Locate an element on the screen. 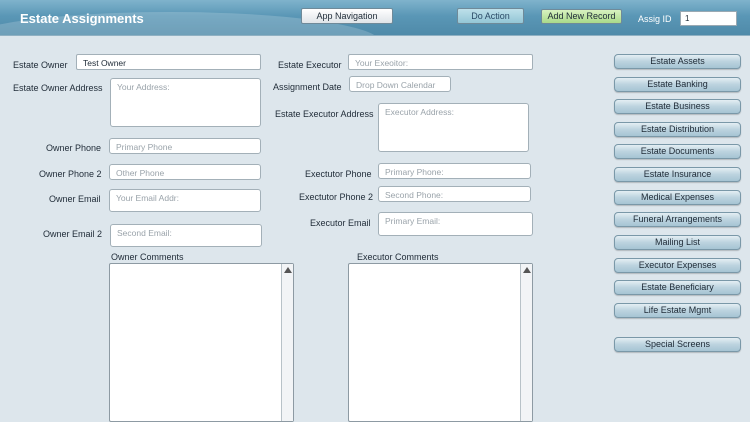 This screenshot has height=422, width=750. estate-executor-address-label: Estate Executor Address is located at coordinates (324, 114).